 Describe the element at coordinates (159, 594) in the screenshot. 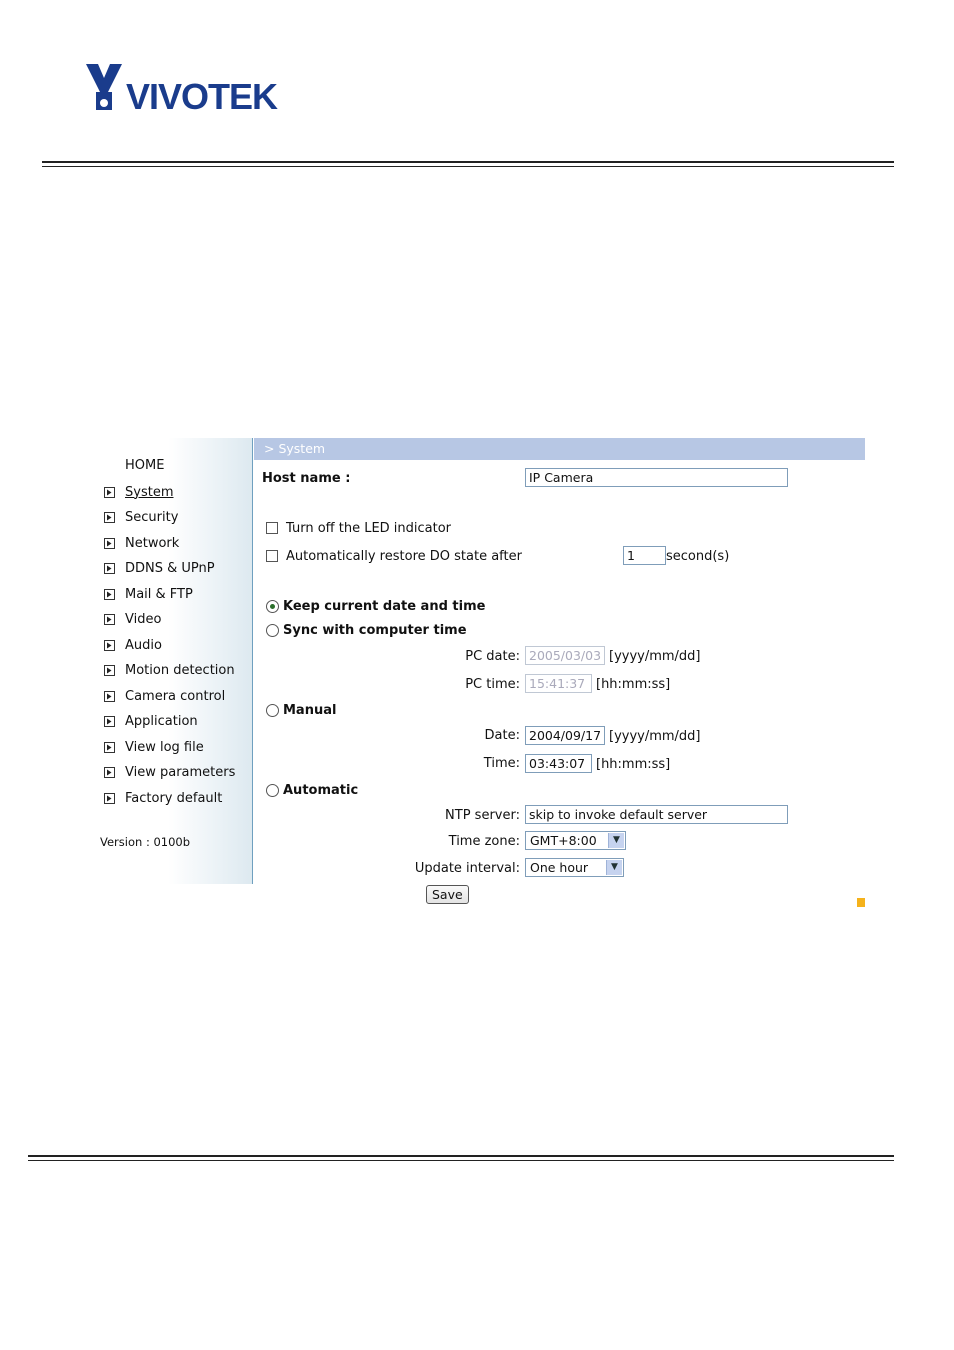

I see `sidebar-item-label: Mail & FTP` at that location.